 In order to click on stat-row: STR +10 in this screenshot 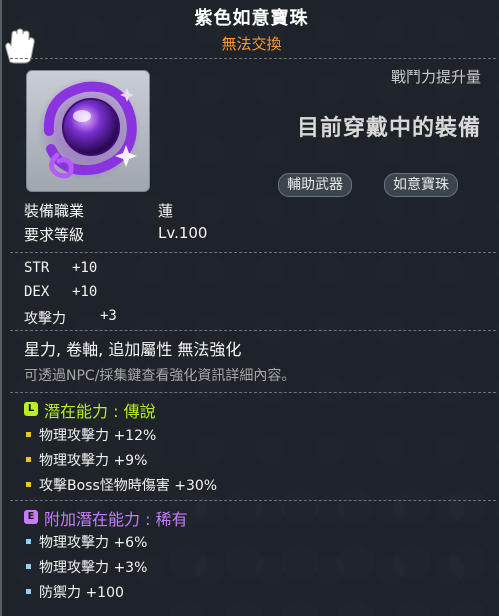, I will do `click(60, 268)`.